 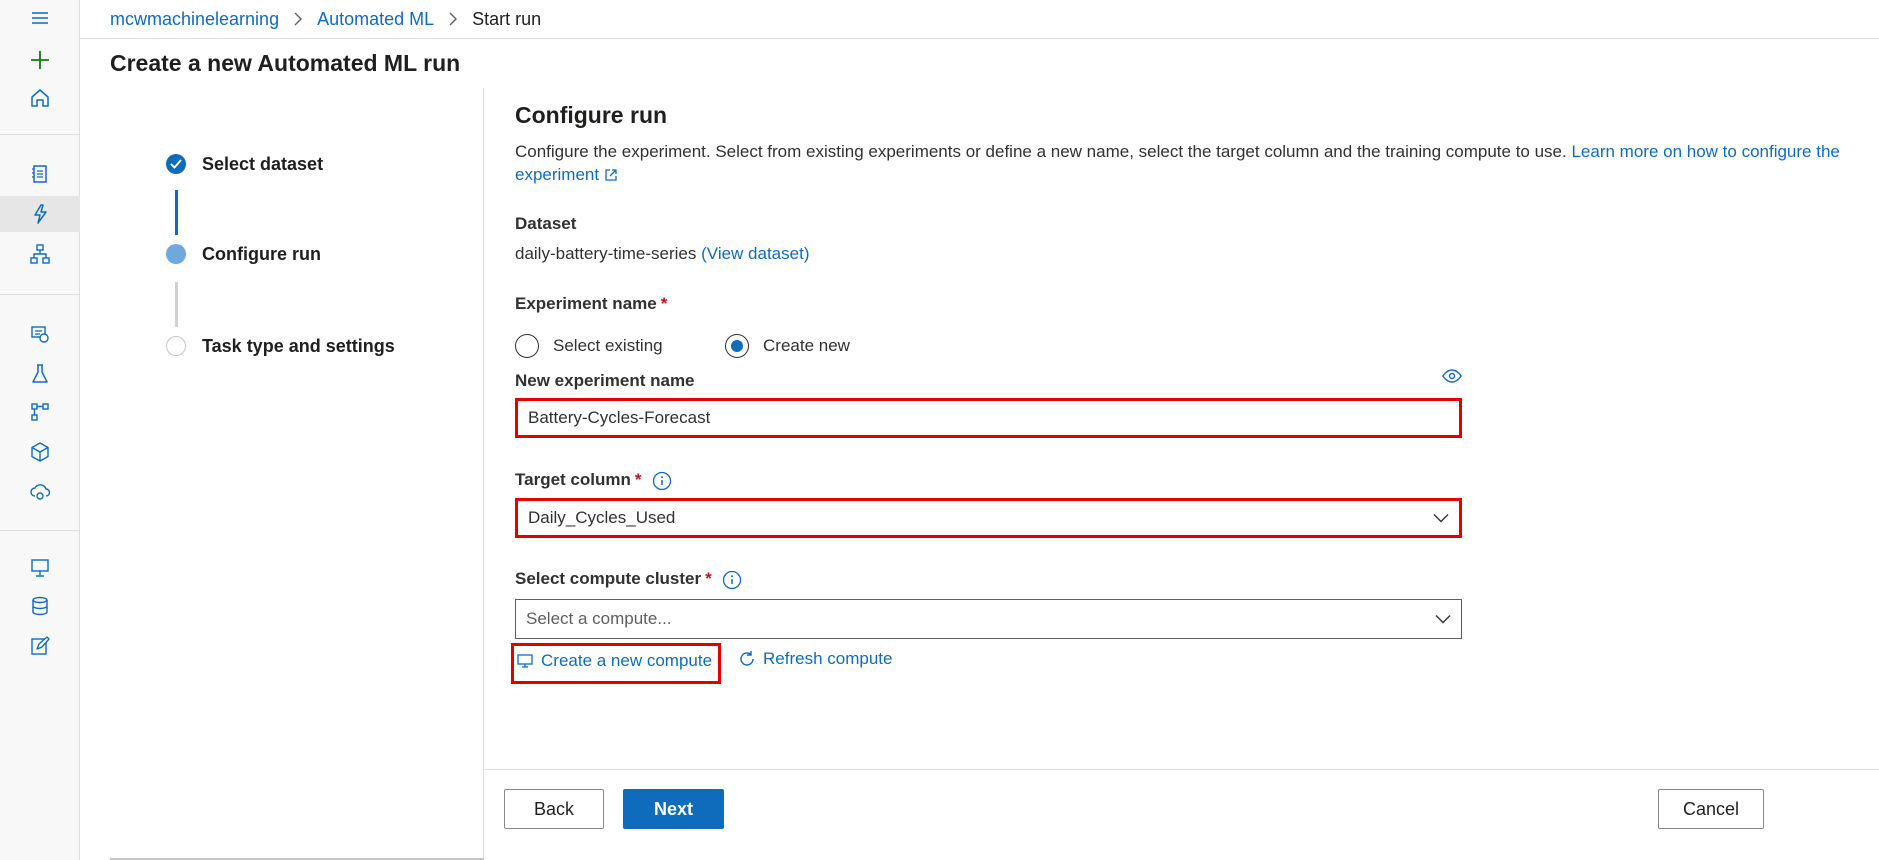 I want to click on create-new-compute-link: Create a new compute, so click(x=614, y=661).